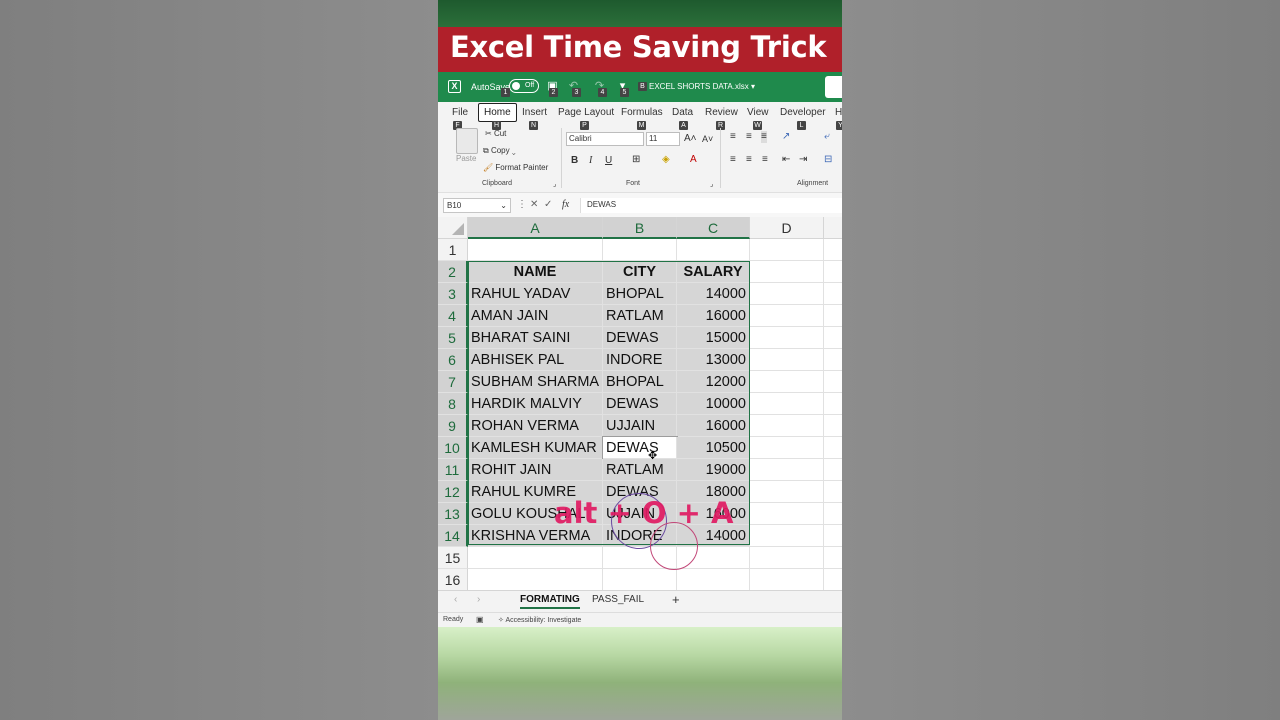 This screenshot has height=720, width=1280. I want to click on row-header: 4, so click(453, 316).